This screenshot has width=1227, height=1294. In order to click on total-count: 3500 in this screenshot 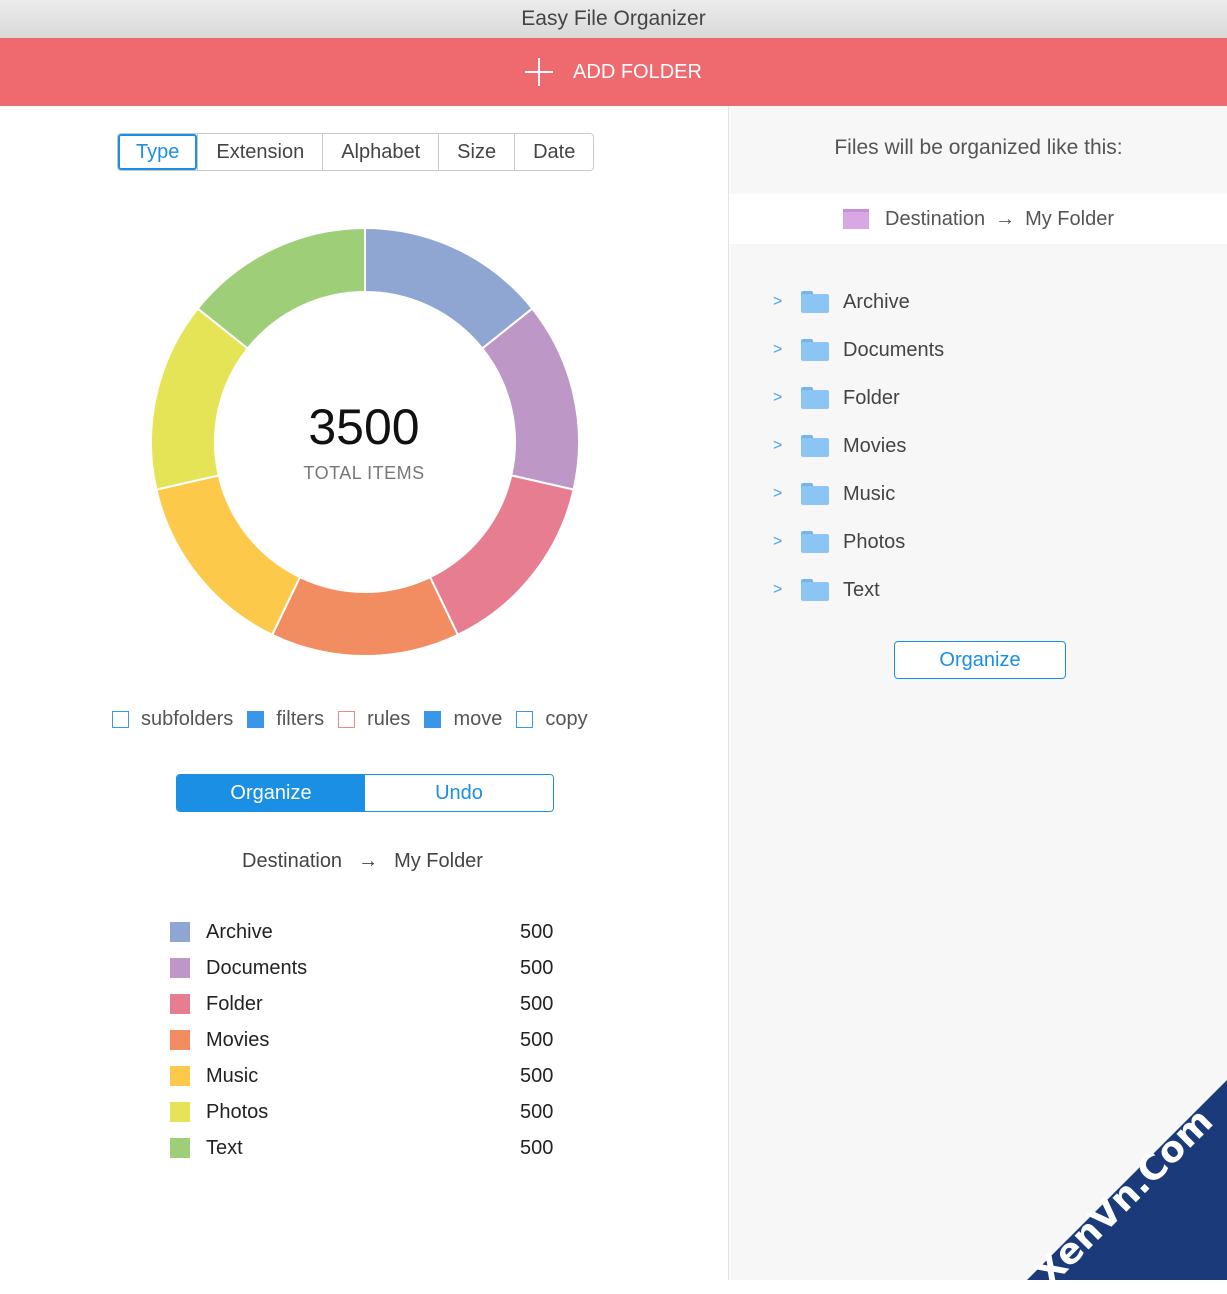, I will do `click(364, 427)`.